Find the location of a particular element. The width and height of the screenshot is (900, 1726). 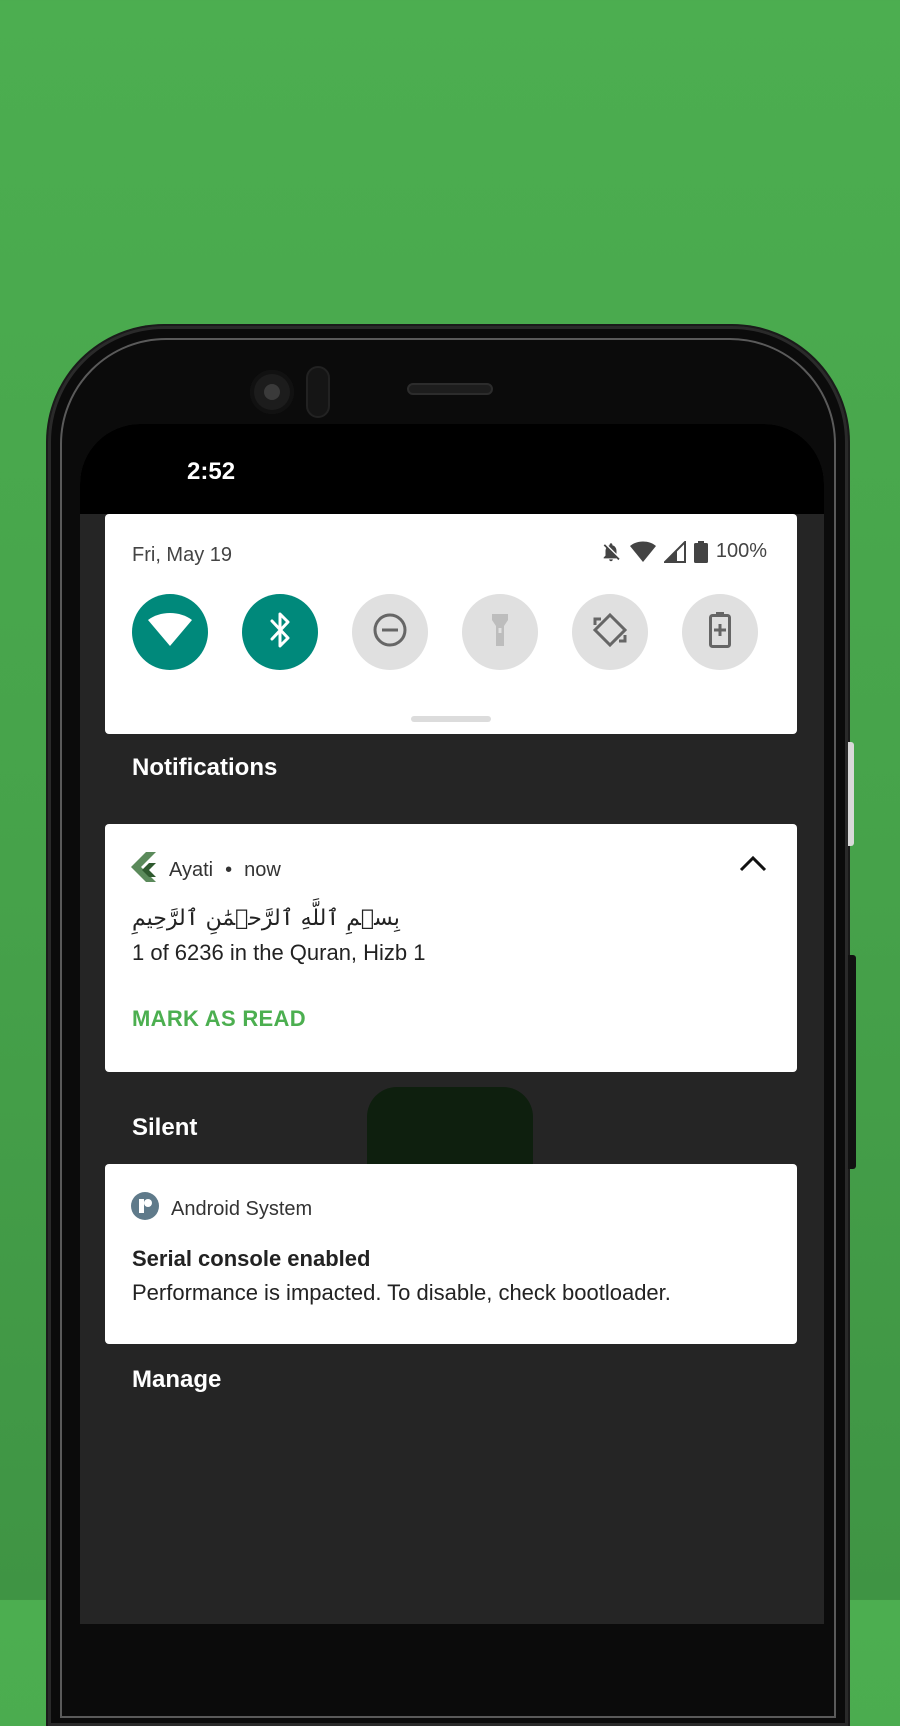

qs-status-icons: 100% is located at coordinates (683, 551).